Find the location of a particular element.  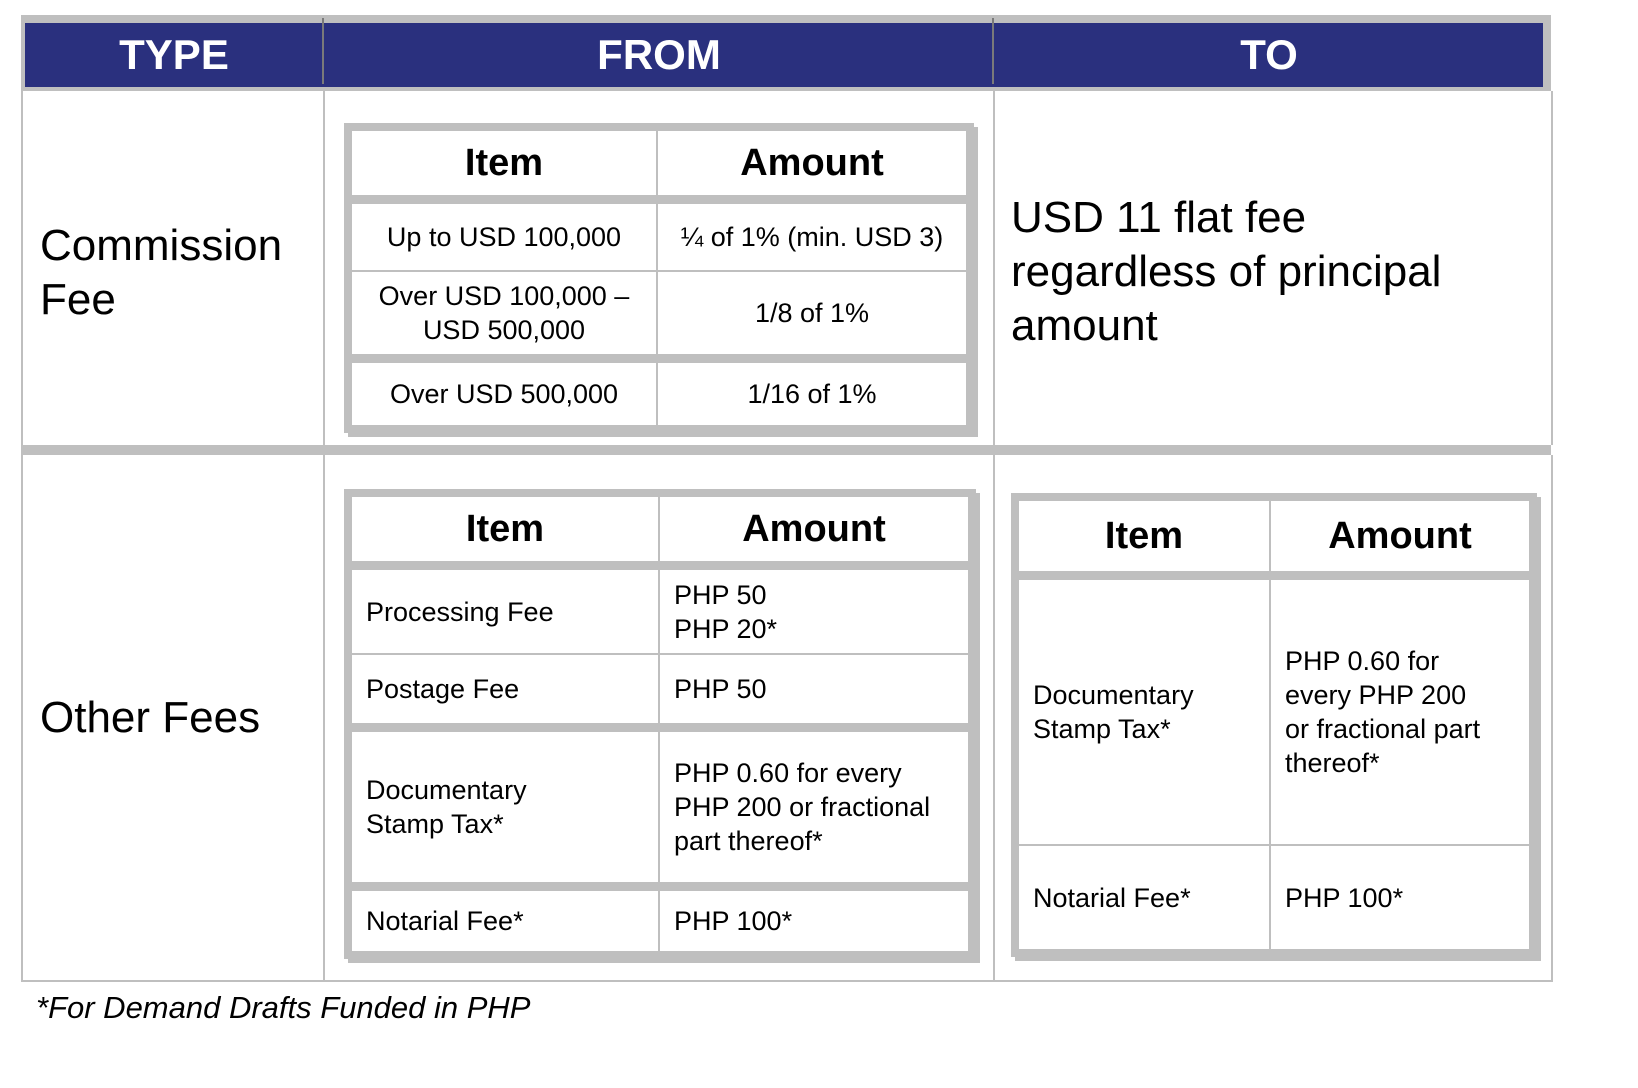

amount-line: thereof* is located at coordinates (1332, 763).